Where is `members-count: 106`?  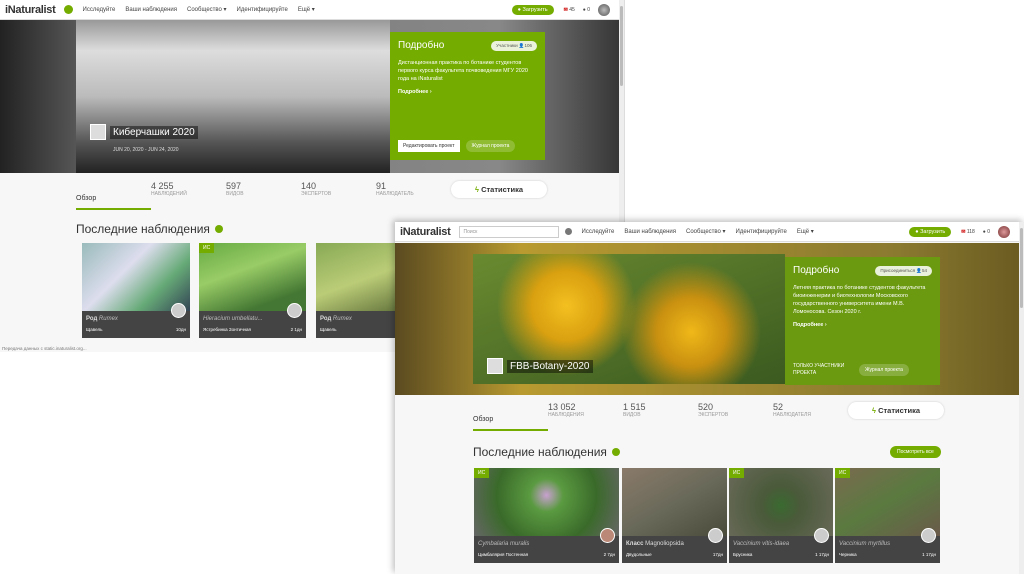
members-count: 106 is located at coordinates (528, 45).